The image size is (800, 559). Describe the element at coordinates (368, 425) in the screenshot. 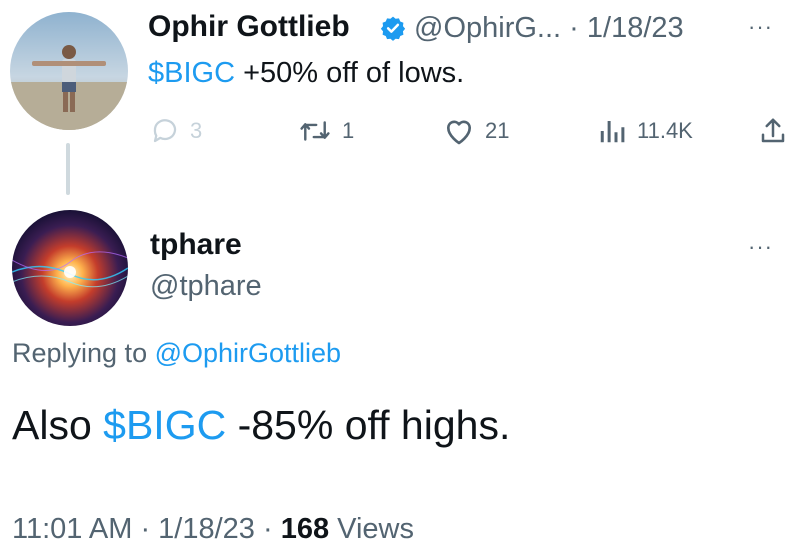

I see `tweet2-text-body: -85% off highs.` at that location.